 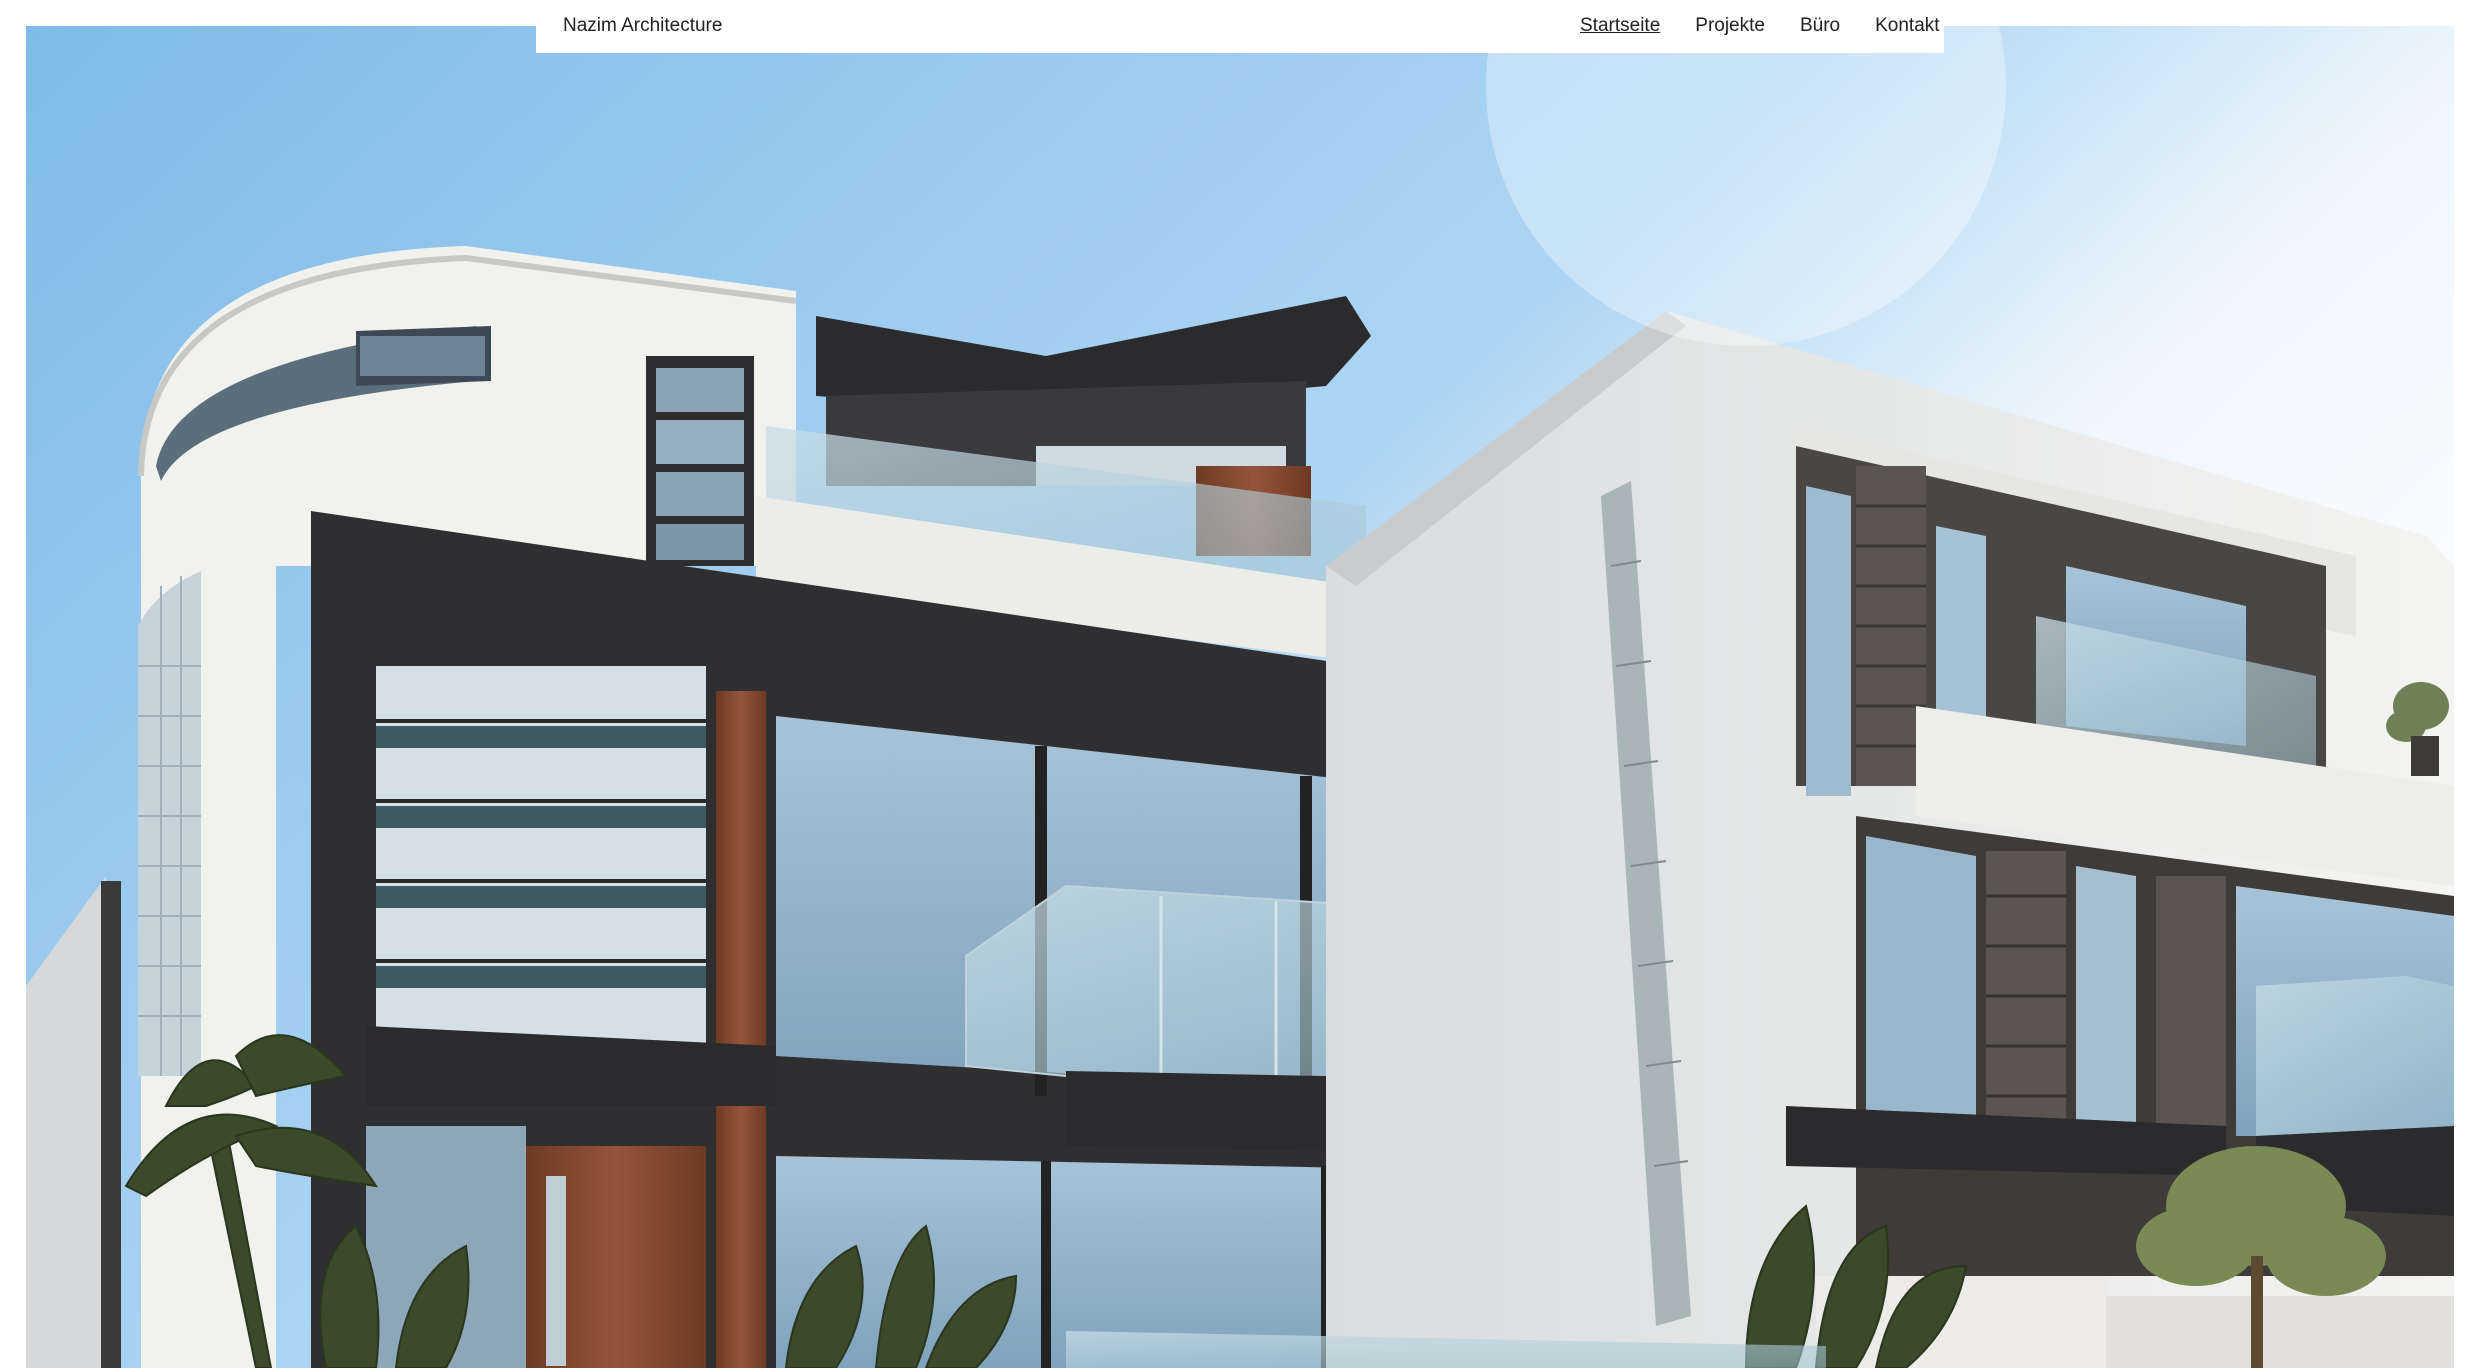 What do you see at coordinates (1730, 26) in the screenshot?
I see `nav-link-projekte: Projekte` at bounding box center [1730, 26].